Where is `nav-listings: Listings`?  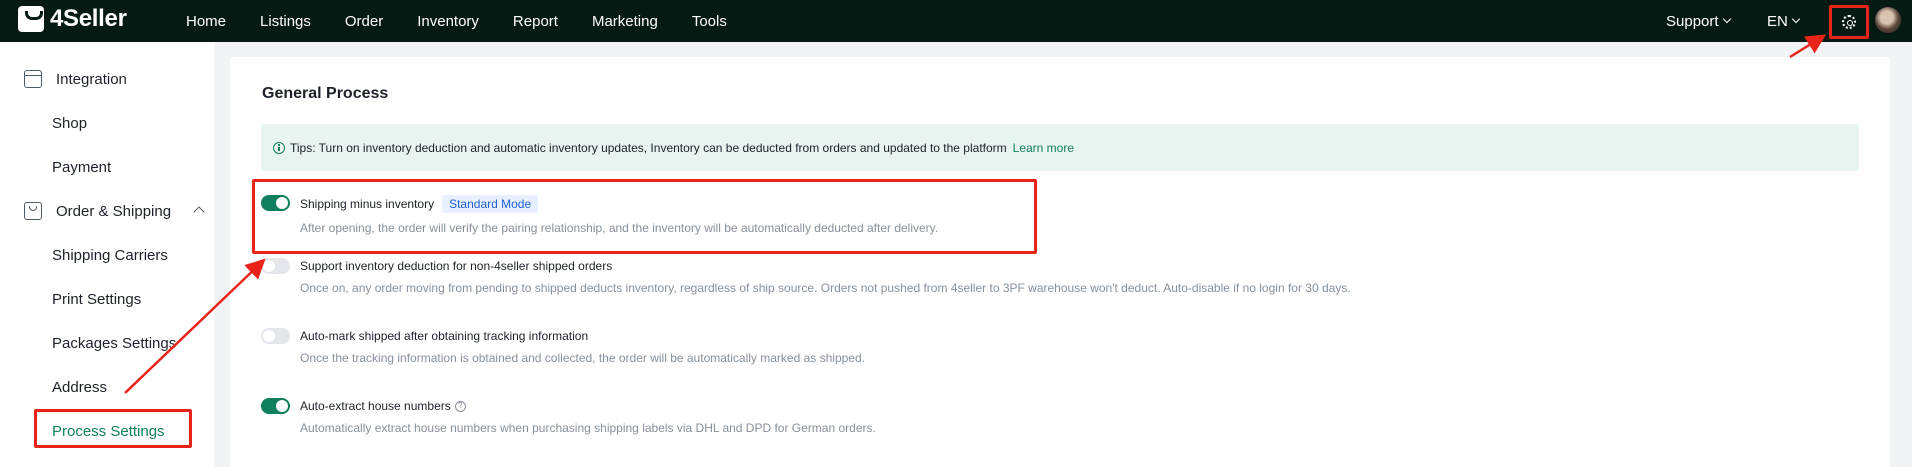
nav-listings: Listings is located at coordinates (285, 21).